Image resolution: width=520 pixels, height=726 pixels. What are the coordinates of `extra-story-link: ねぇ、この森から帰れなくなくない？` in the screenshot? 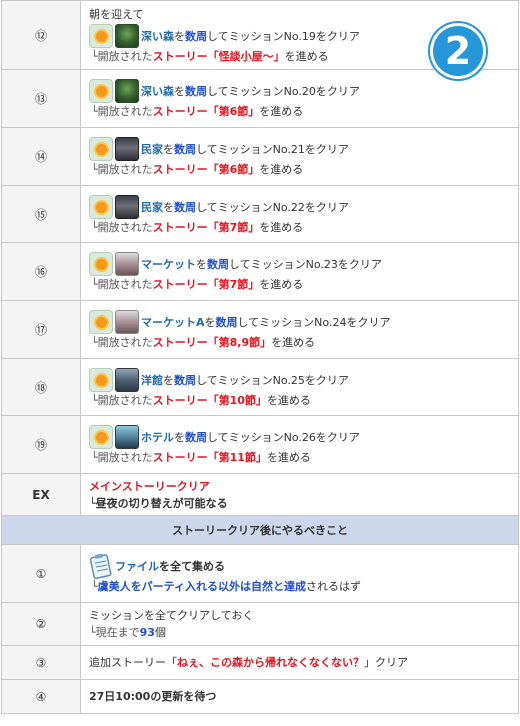 It's located at (270, 662).